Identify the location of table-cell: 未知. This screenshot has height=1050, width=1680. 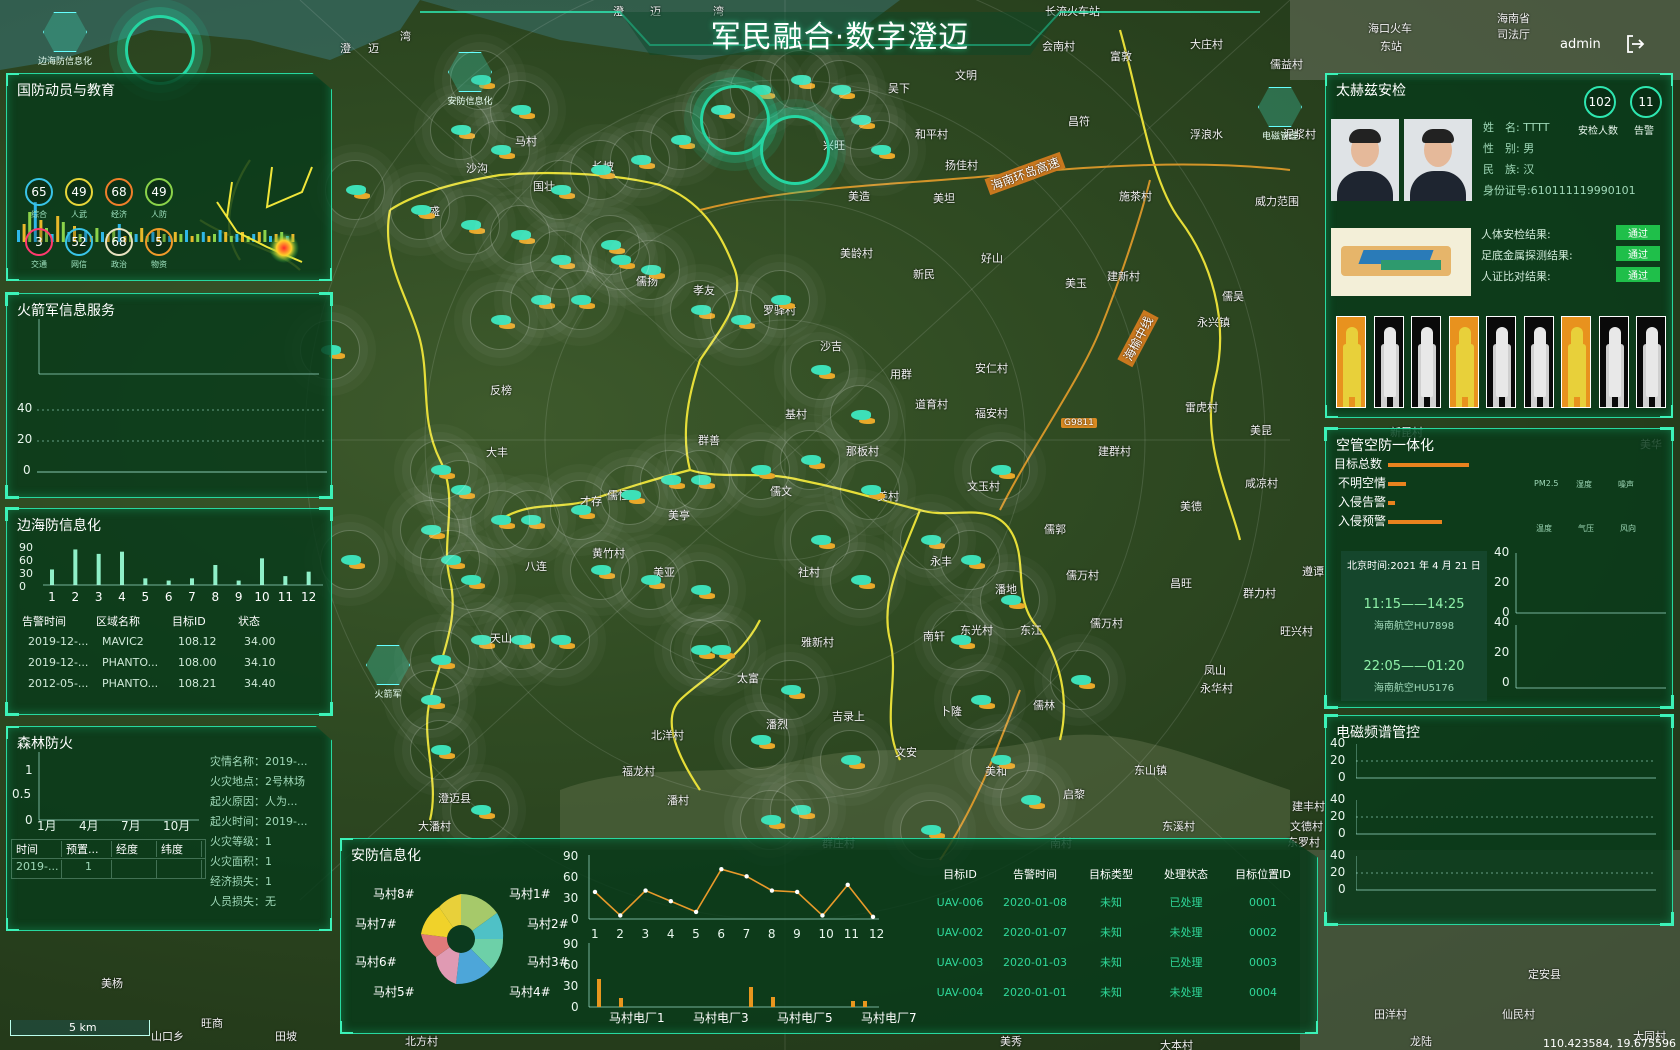
(1111, 962).